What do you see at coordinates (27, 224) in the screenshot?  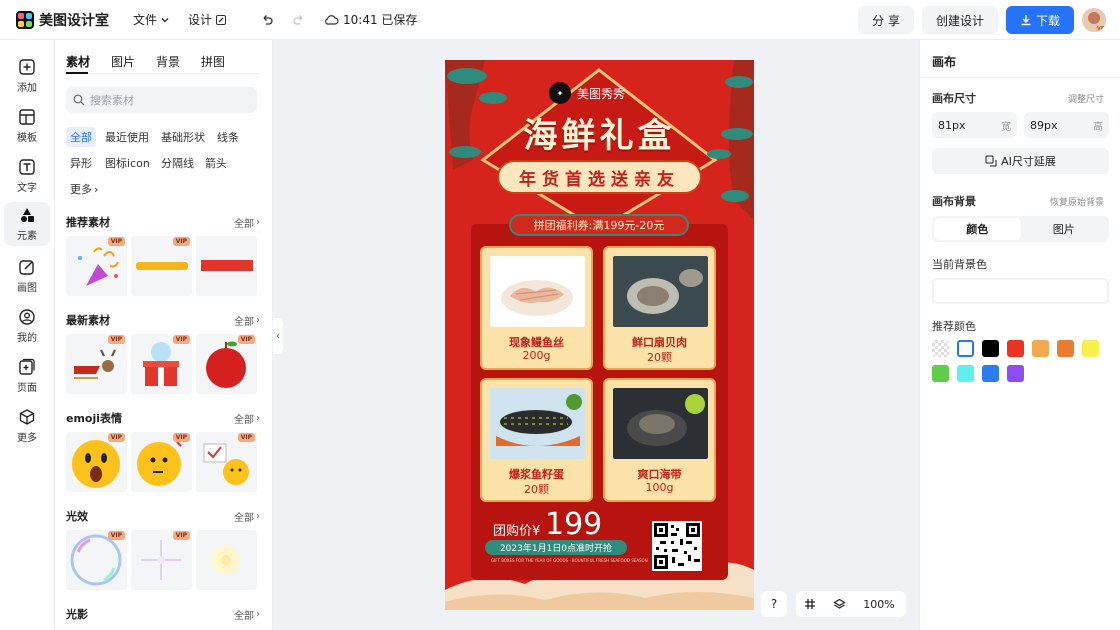 I see `rail-item-elements: 元素` at bounding box center [27, 224].